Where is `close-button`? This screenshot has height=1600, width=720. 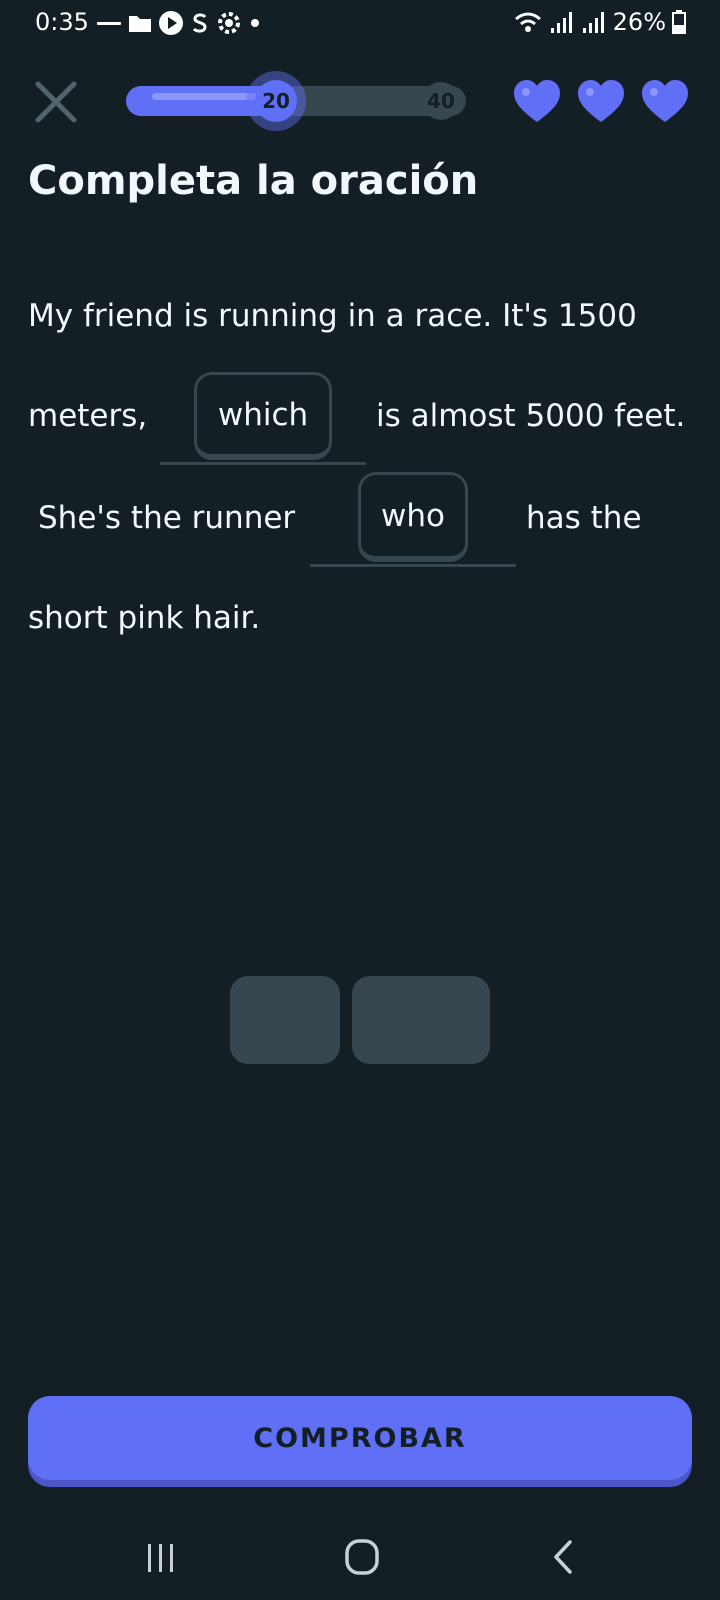 close-button is located at coordinates (56, 102).